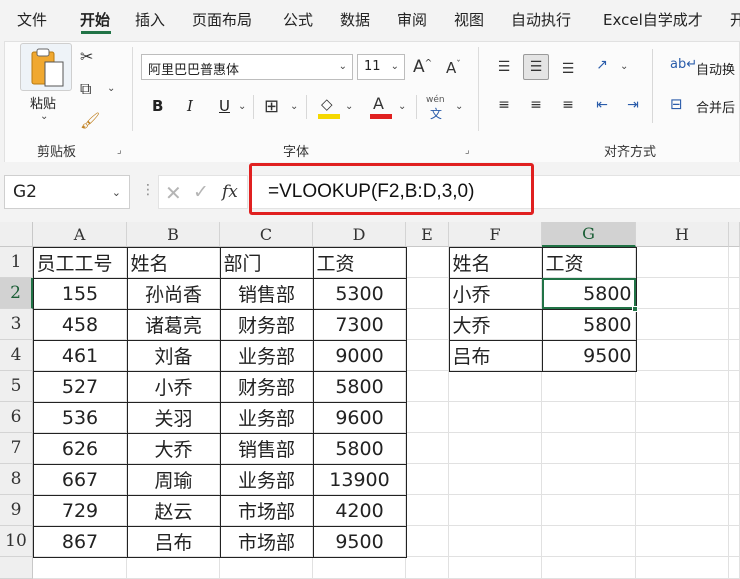 The width and height of the screenshot is (740, 579). I want to click on data-cell-c2: 销售部, so click(266, 293).